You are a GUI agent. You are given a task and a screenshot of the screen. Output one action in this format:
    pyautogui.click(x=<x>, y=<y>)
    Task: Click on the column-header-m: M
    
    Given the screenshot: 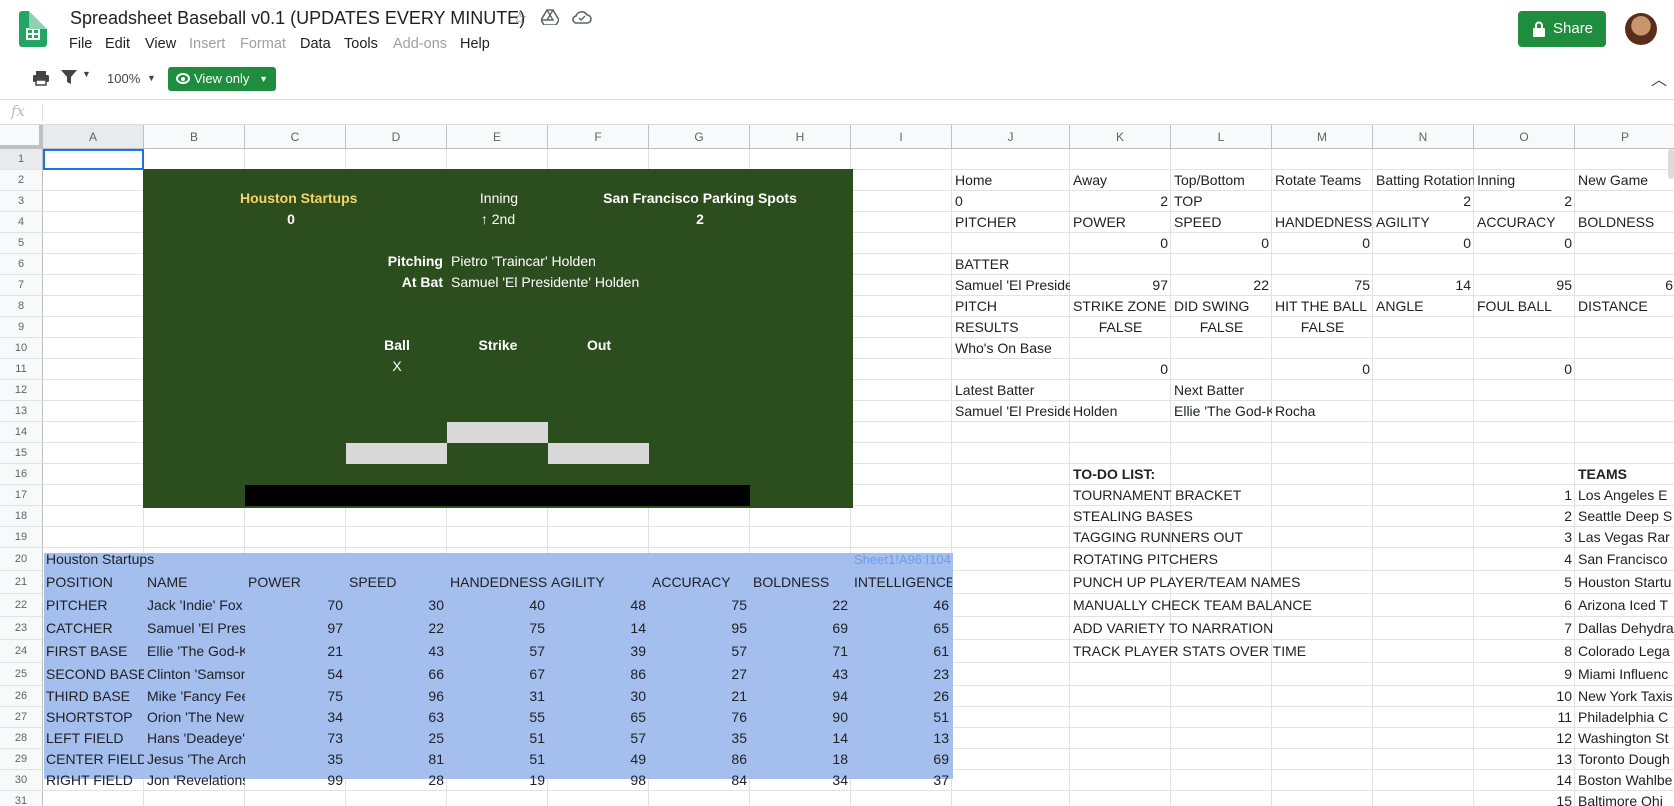 What is the action you would take?
    pyautogui.click(x=1322, y=137)
    